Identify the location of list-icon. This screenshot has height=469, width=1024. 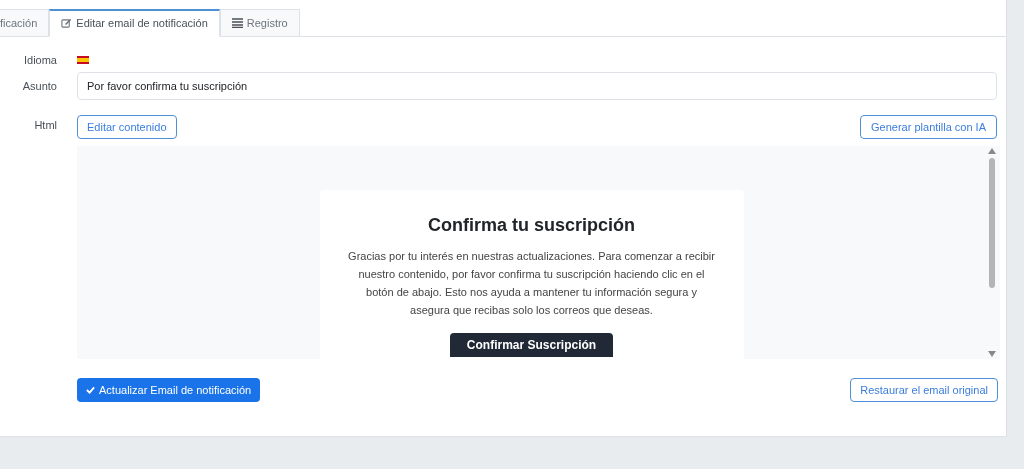
(237, 23).